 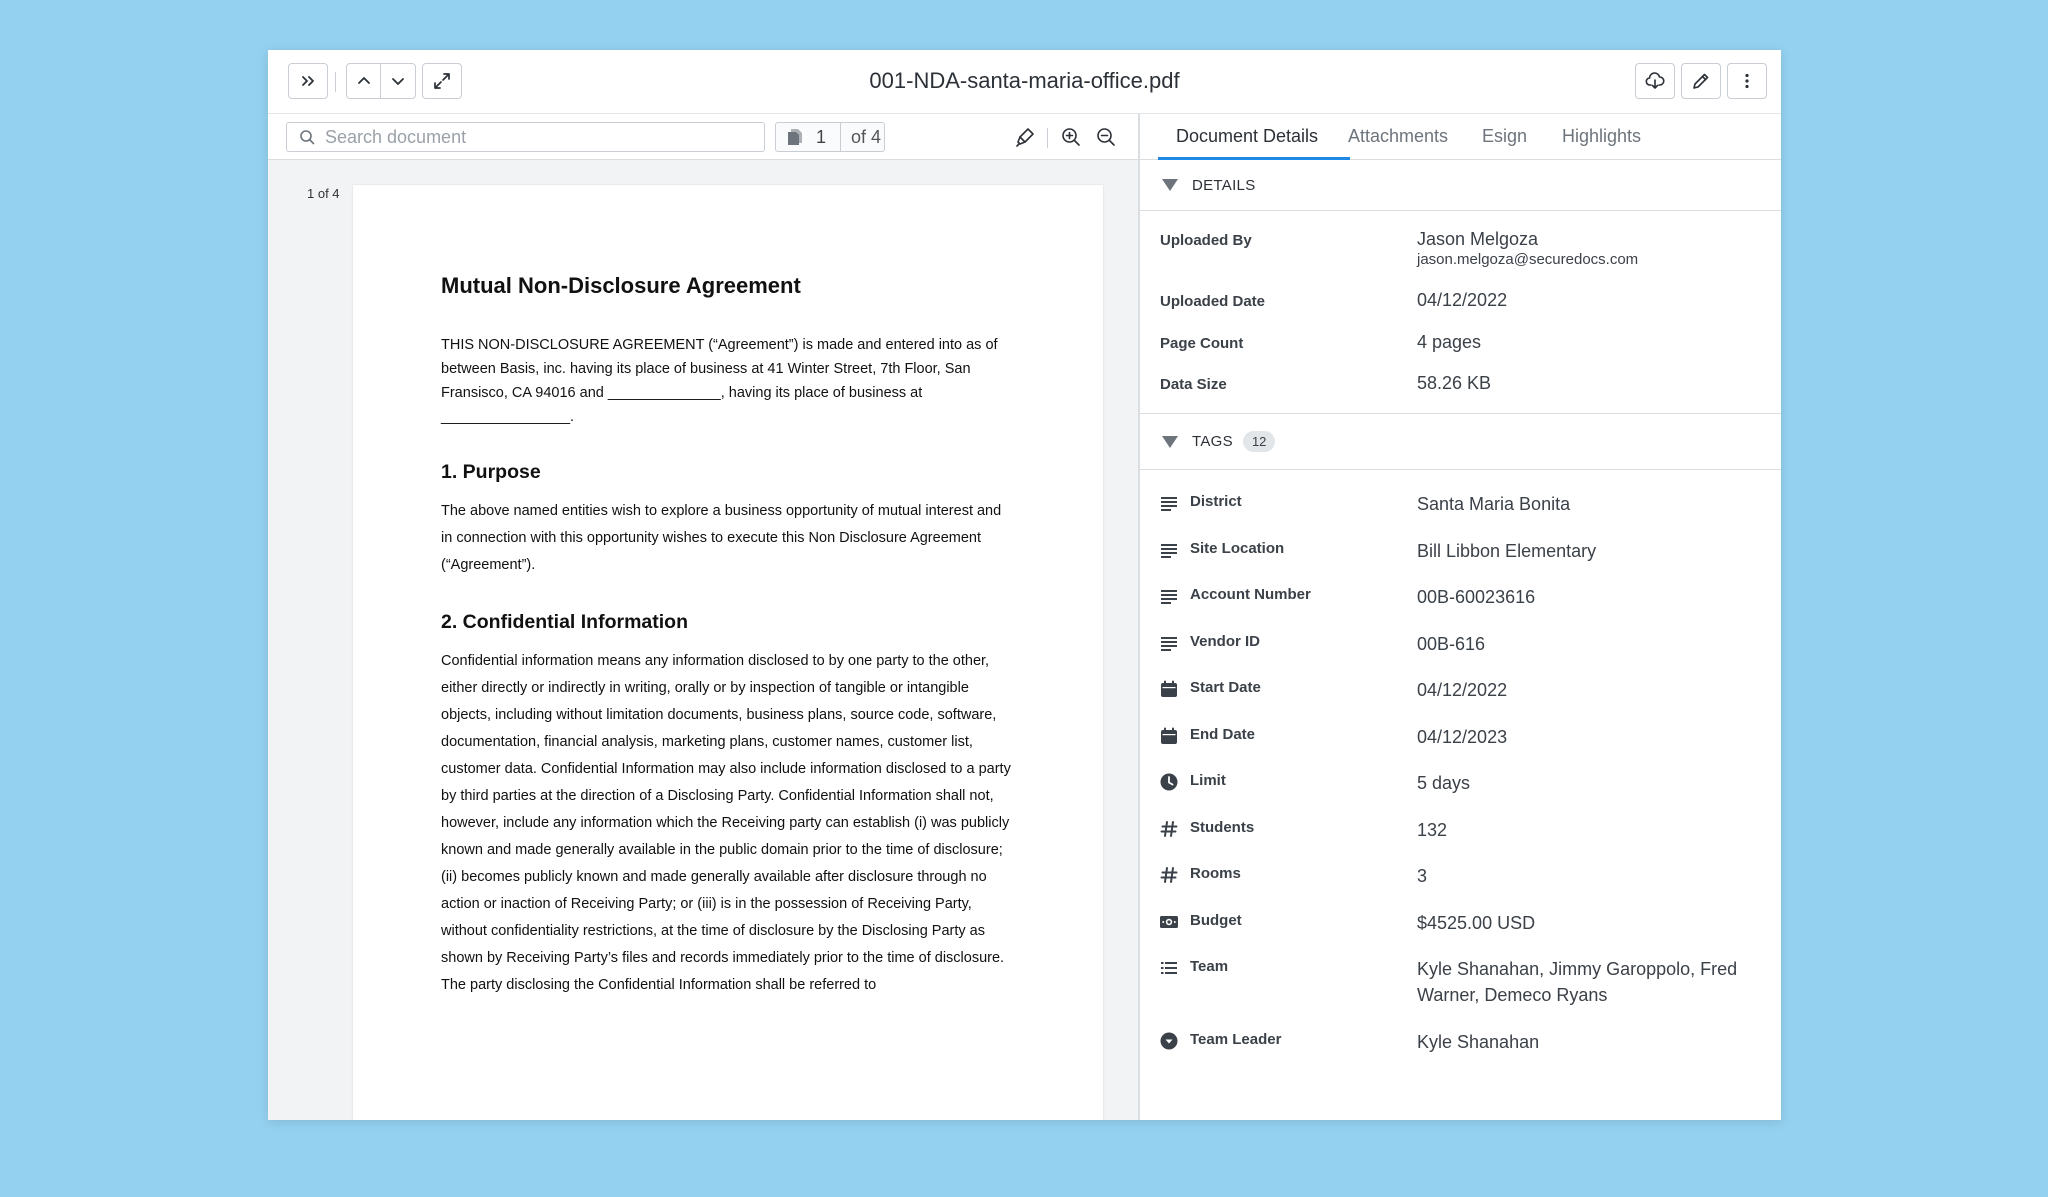 I want to click on page-indicator: 1 of 4, so click(x=323, y=193).